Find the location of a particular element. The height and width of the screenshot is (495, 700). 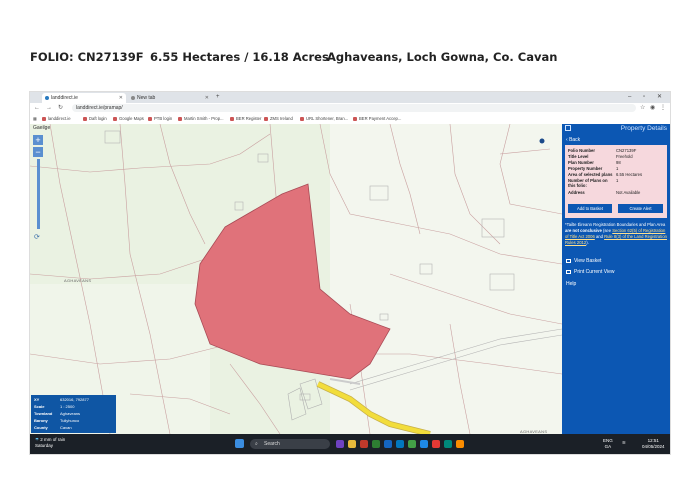

infobox-key: Townland is located at coordinates (43, 413).